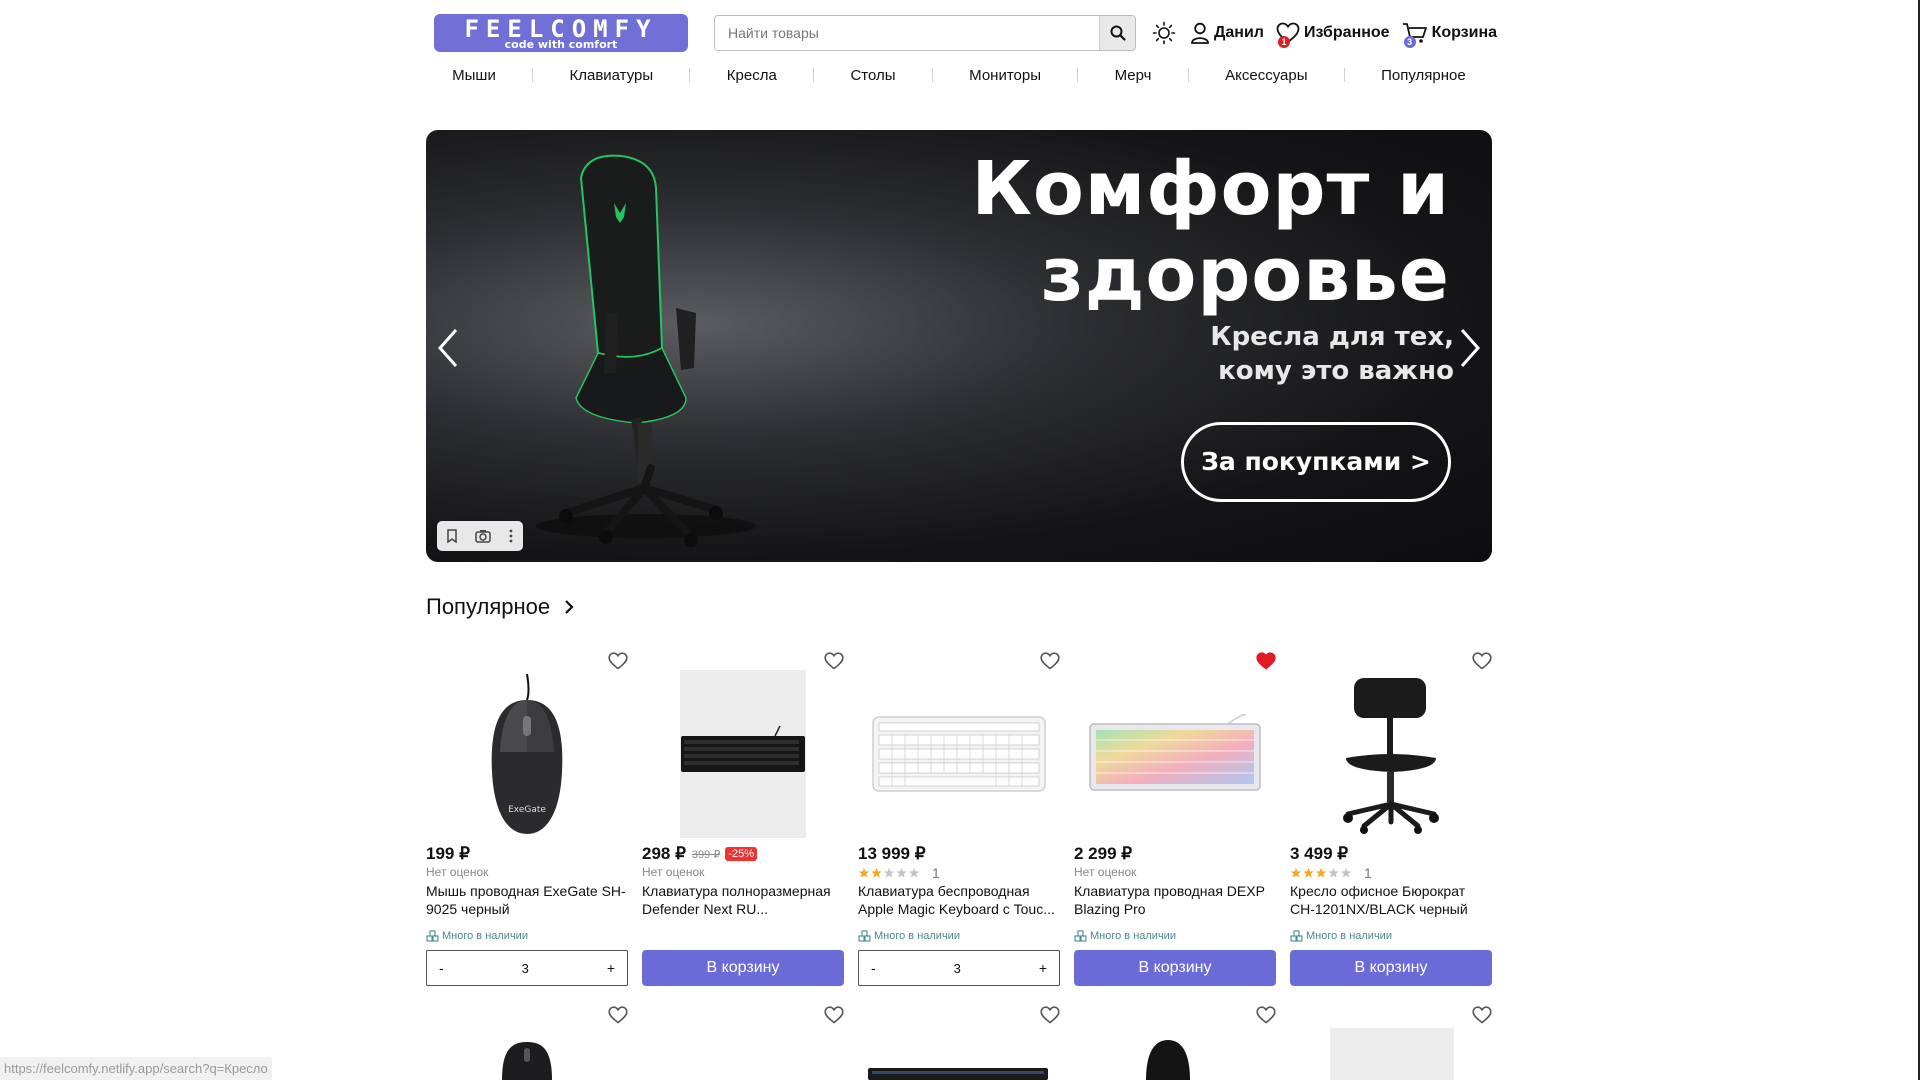  What do you see at coordinates (561, 33) in the screenshot?
I see `site-logo: FEELCOMFY code with comfort` at bounding box center [561, 33].